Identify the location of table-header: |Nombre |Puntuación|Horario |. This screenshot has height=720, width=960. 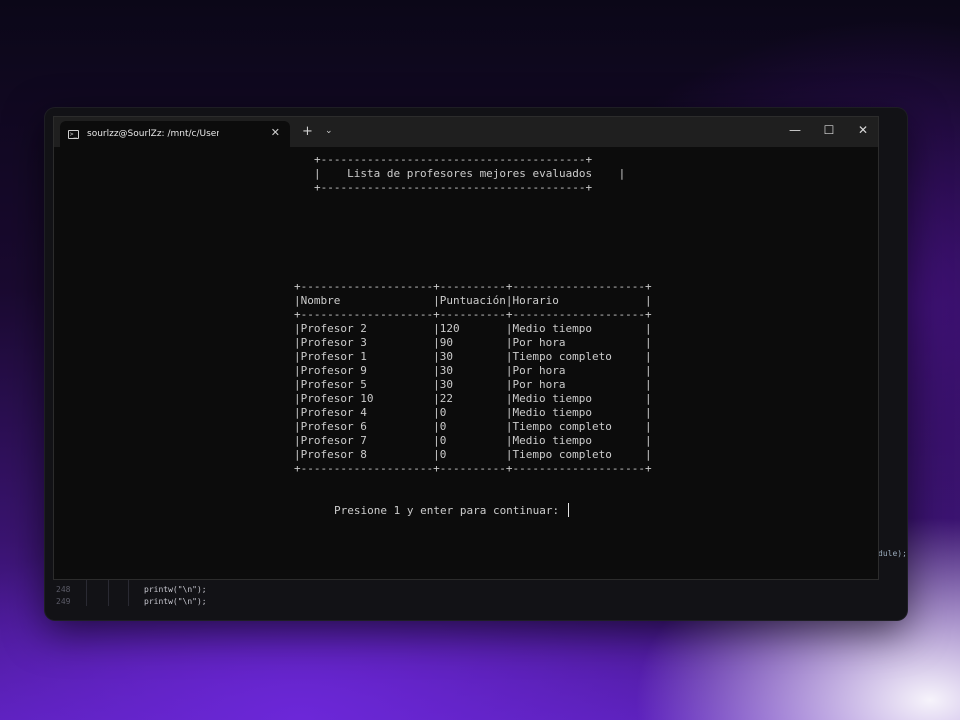
(473, 300).